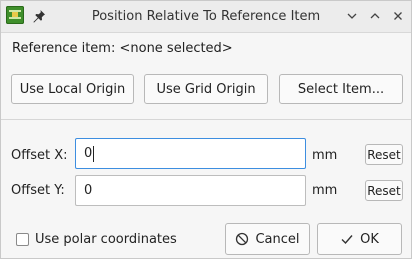 The image size is (412, 259). Describe the element at coordinates (384, 154) in the screenshot. I see `offset-x-reset-button: Reset` at that location.